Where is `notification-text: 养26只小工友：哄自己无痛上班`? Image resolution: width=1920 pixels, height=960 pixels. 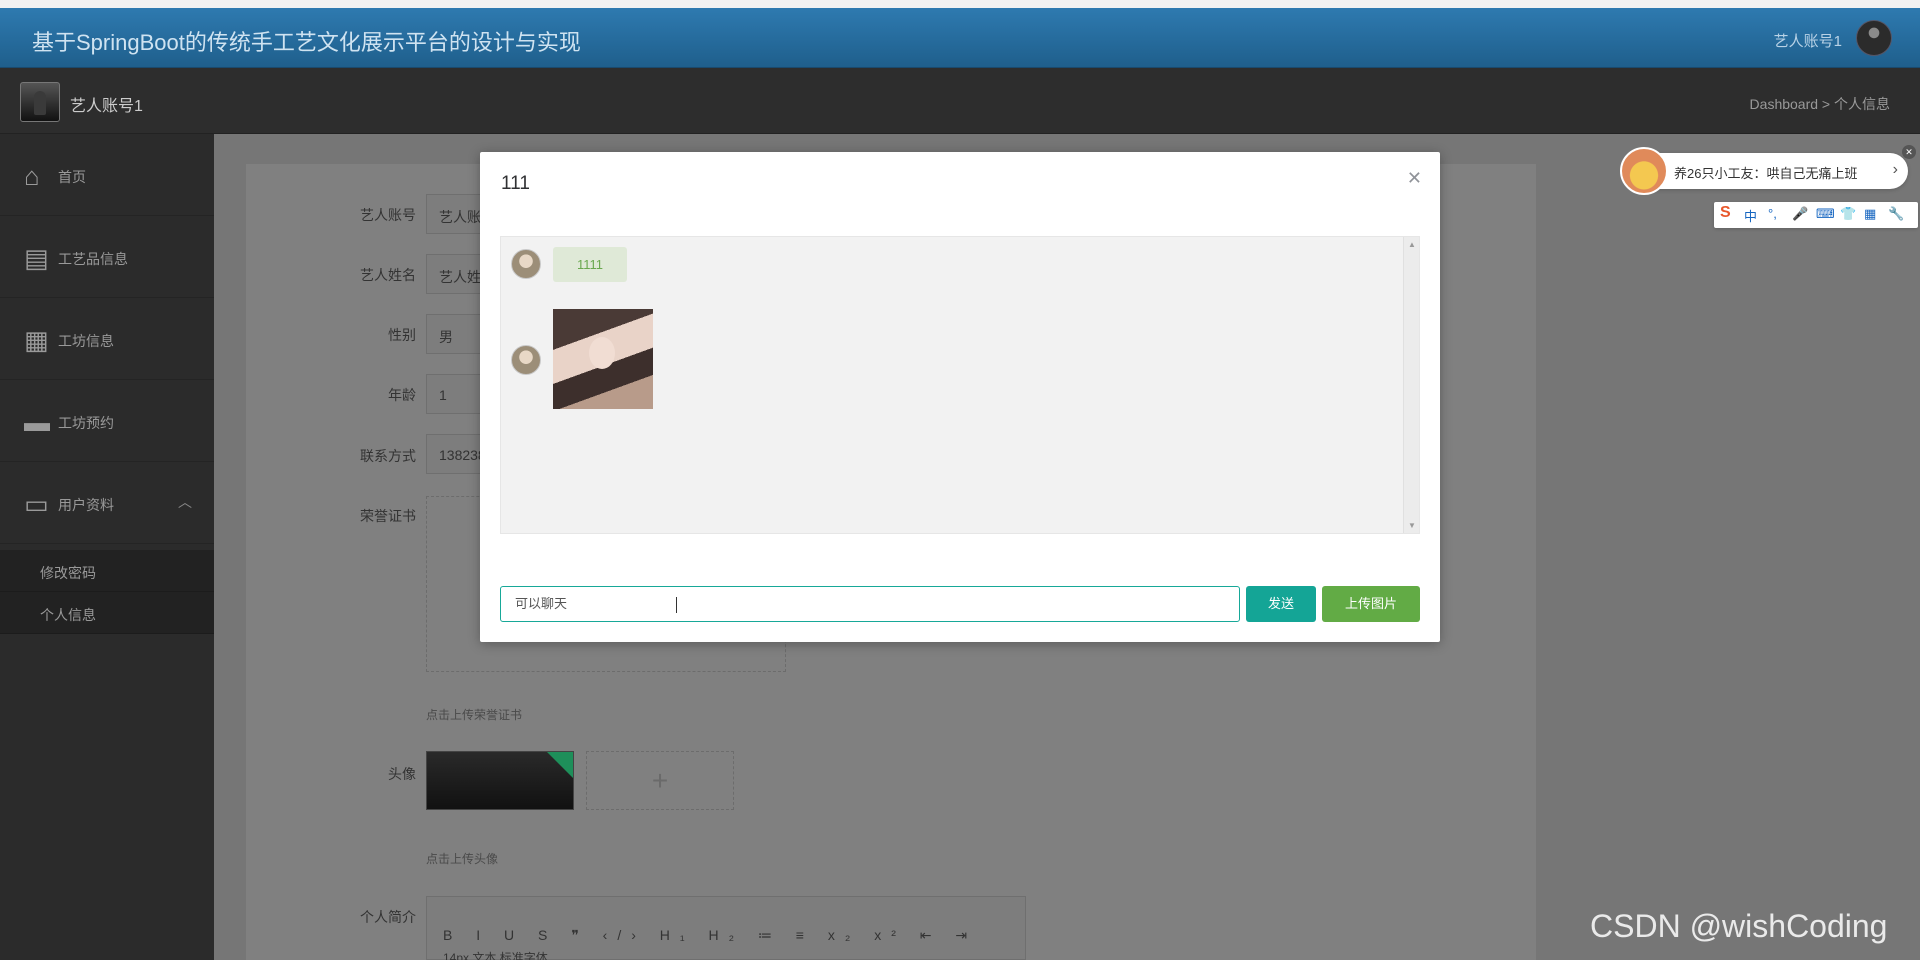 notification-text: 养26只小工友：哄自己无痛上班 is located at coordinates (1766, 173).